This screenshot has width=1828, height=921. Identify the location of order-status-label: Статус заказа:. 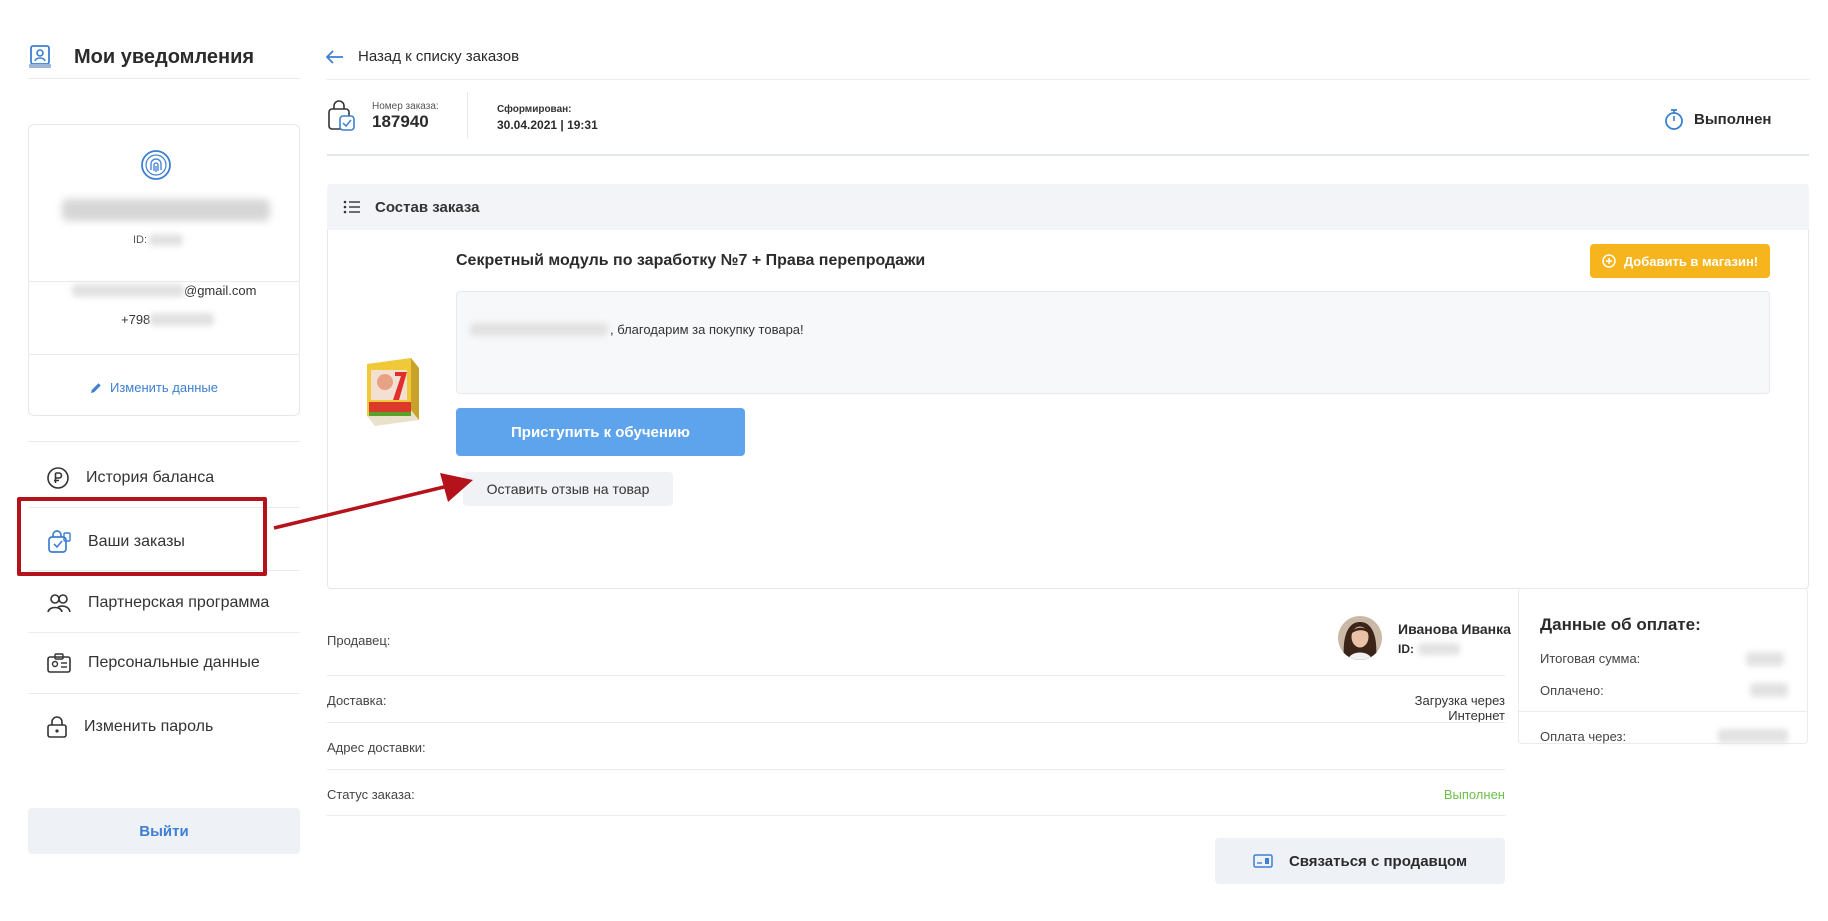
(371, 794).